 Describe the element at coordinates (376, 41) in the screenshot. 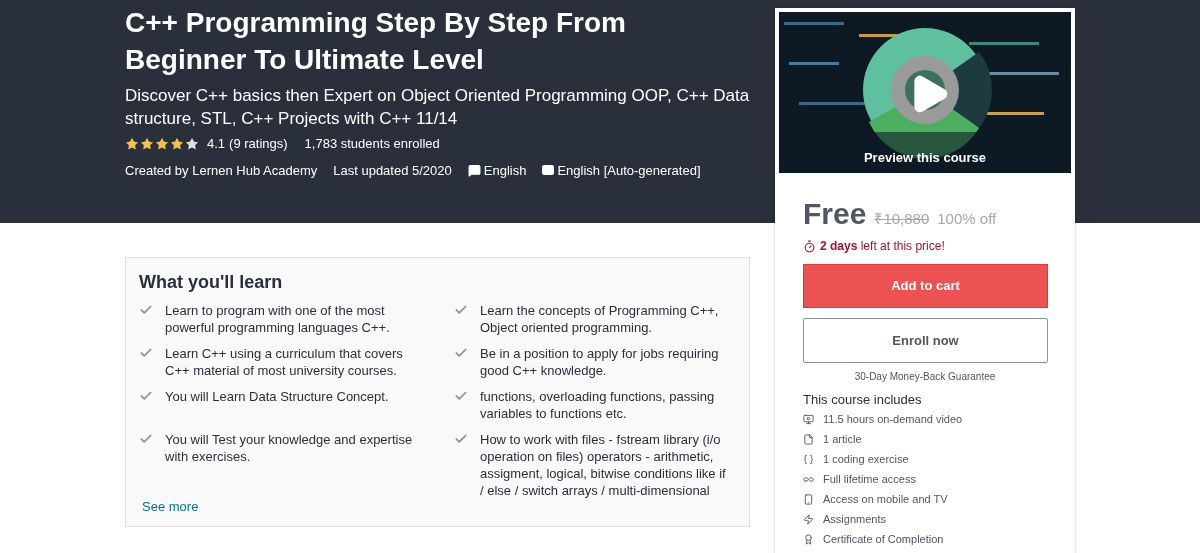

I see `course-title: C++ Programming Step By Step From Beginner To Ultimate Level` at that location.